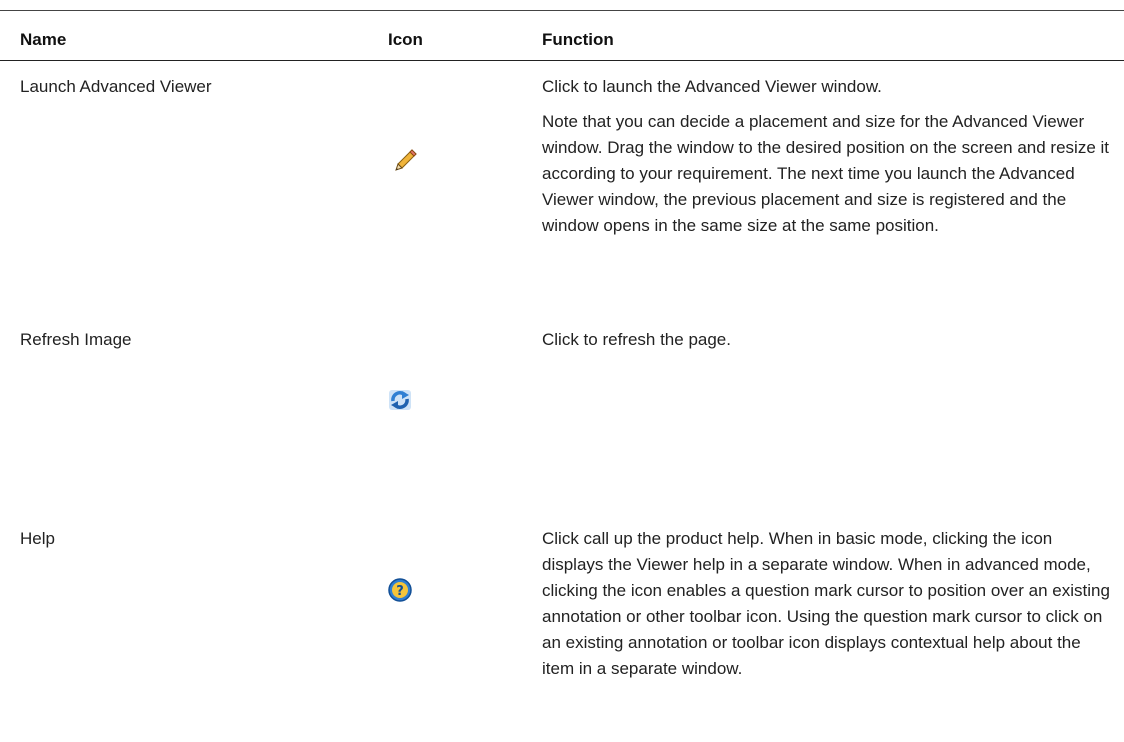  What do you see at coordinates (827, 344) in the screenshot?
I see `row-function-refresh-image: Click to refresh the page.` at bounding box center [827, 344].